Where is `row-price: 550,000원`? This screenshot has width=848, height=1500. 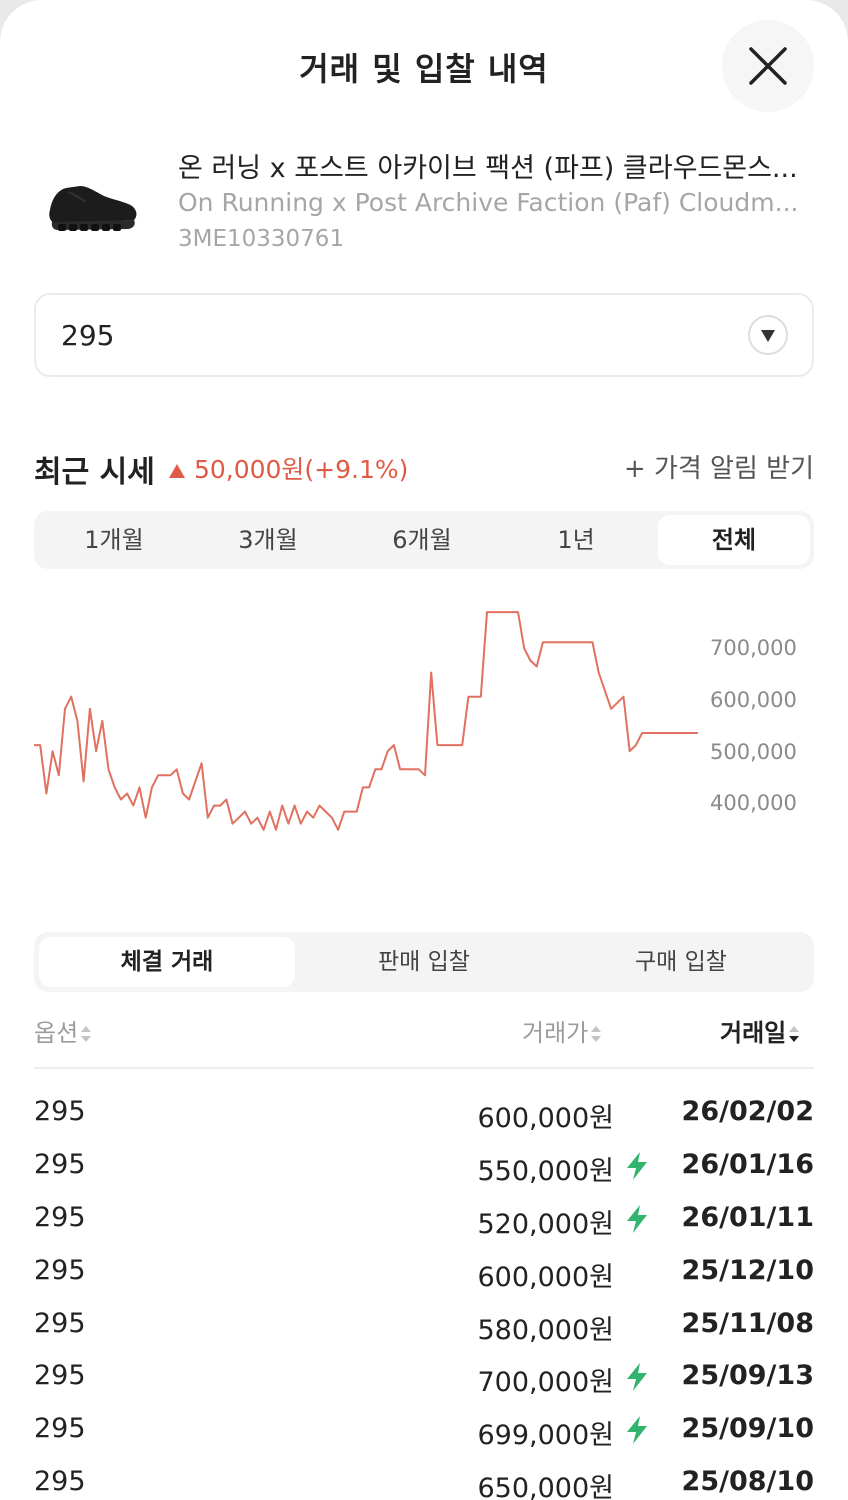
row-price: 550,000원 is located at coordinates (546, 1171).